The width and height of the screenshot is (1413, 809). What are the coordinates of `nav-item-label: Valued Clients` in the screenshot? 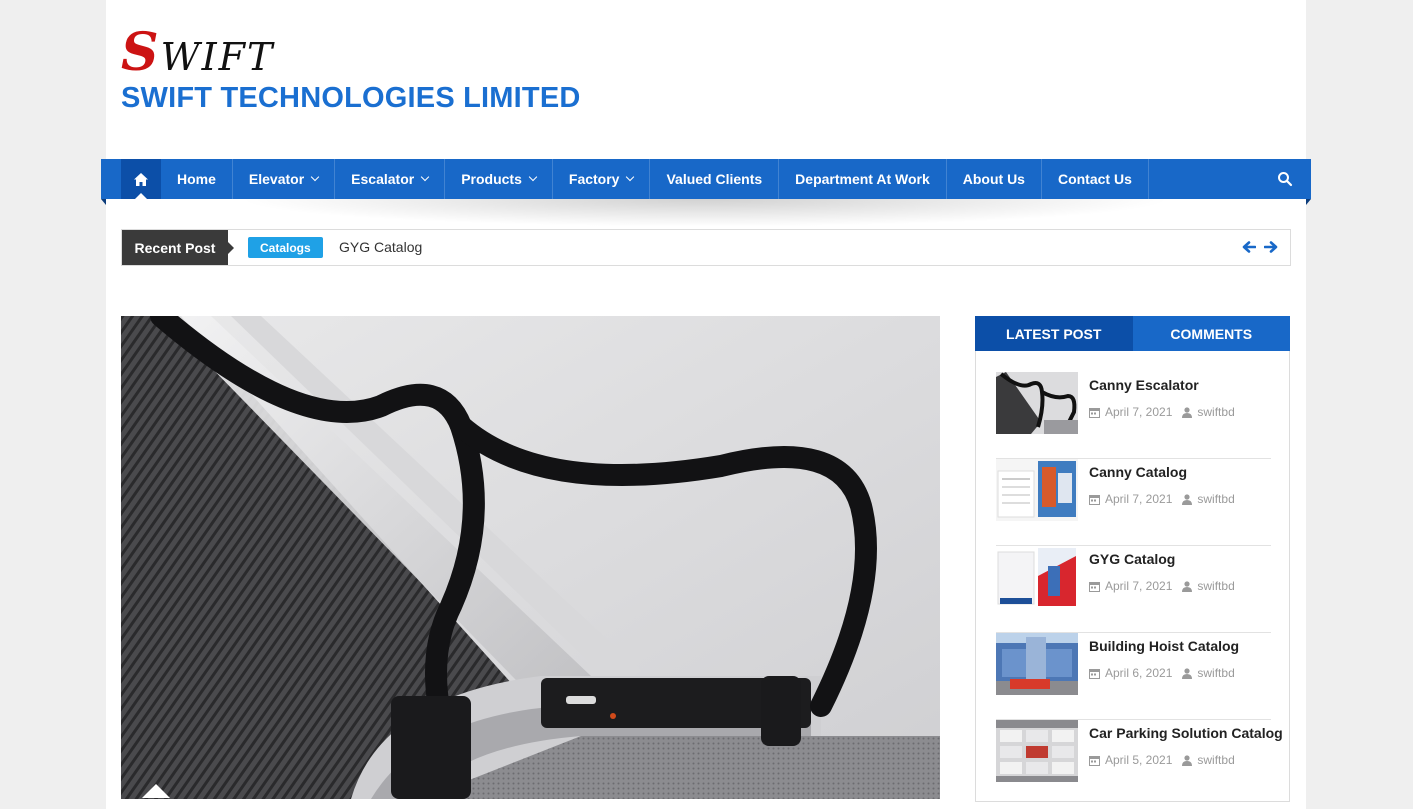 It's located at (714, 179).